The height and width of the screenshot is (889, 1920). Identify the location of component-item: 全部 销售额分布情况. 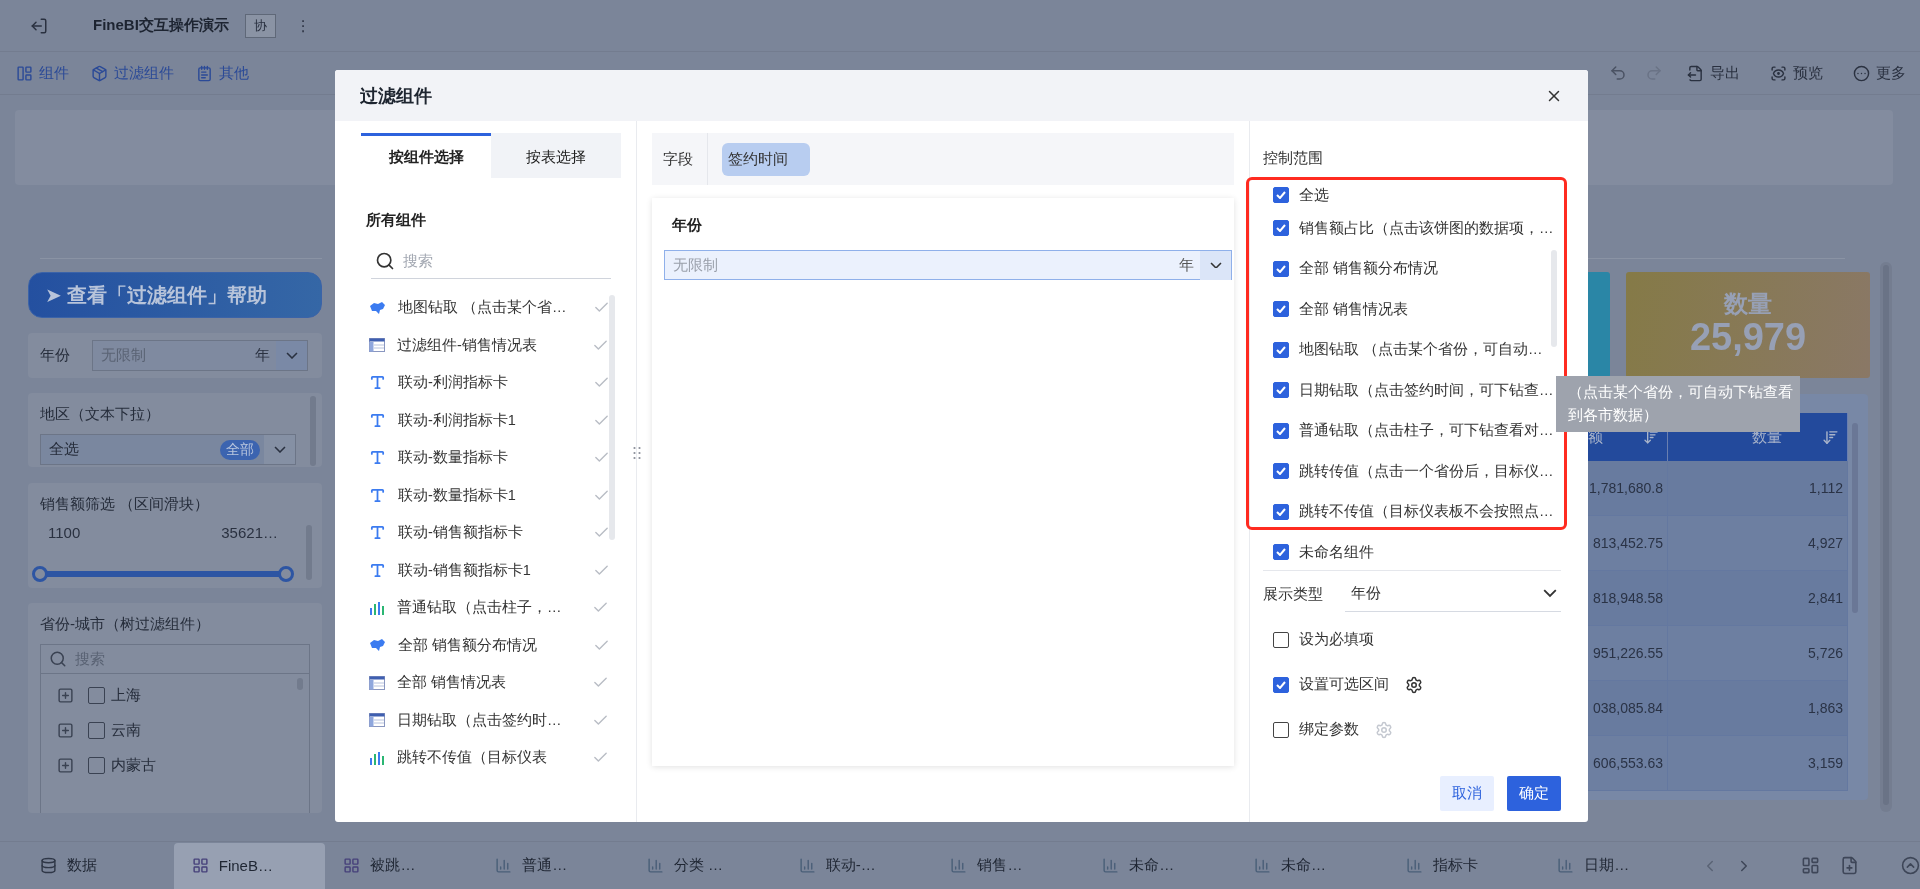
(491, 645).